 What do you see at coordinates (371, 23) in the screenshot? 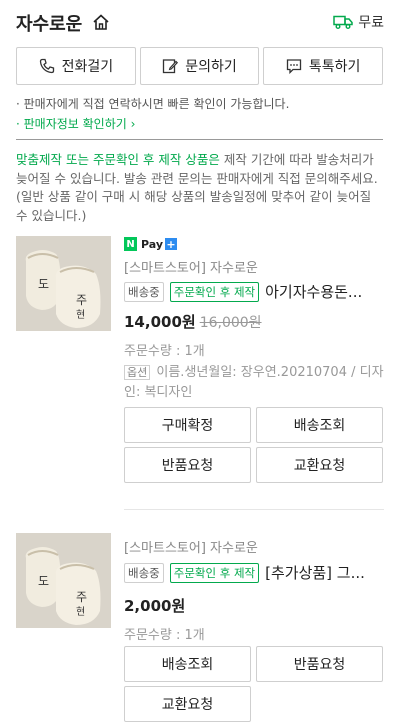
I see `shipping-label: 무료` at bounding box center [371, 23].